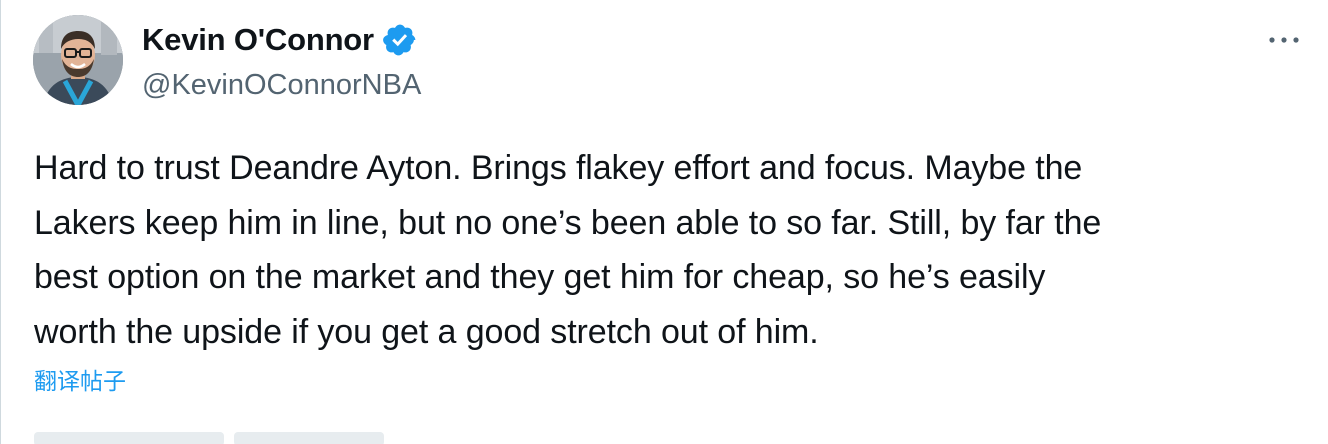 The height and width of the screenshot is (444, 1328). Describe the element at coordinates (281, 85) in the screenshot. I see `author-handle: @KevinOConnorNBA` at that location.